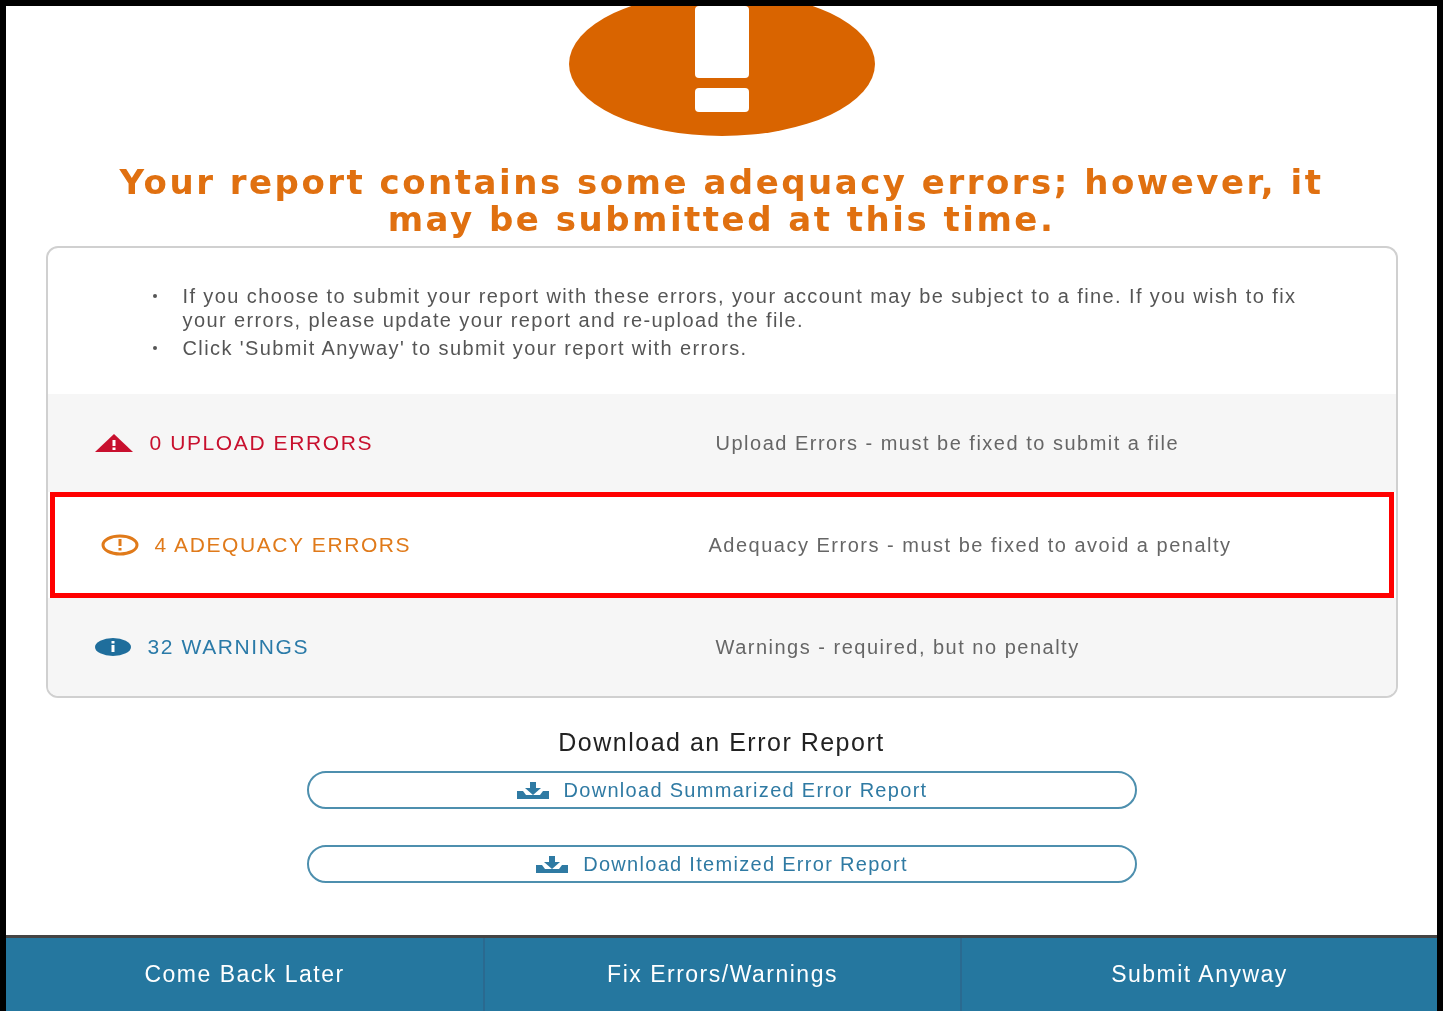 The image size is (1443, 1011). What do you see at coordinates (283, 545) in the screenshot?
I see `category-label: 4 ADEQUACY ERRORS` at bounding box center [283, 545].